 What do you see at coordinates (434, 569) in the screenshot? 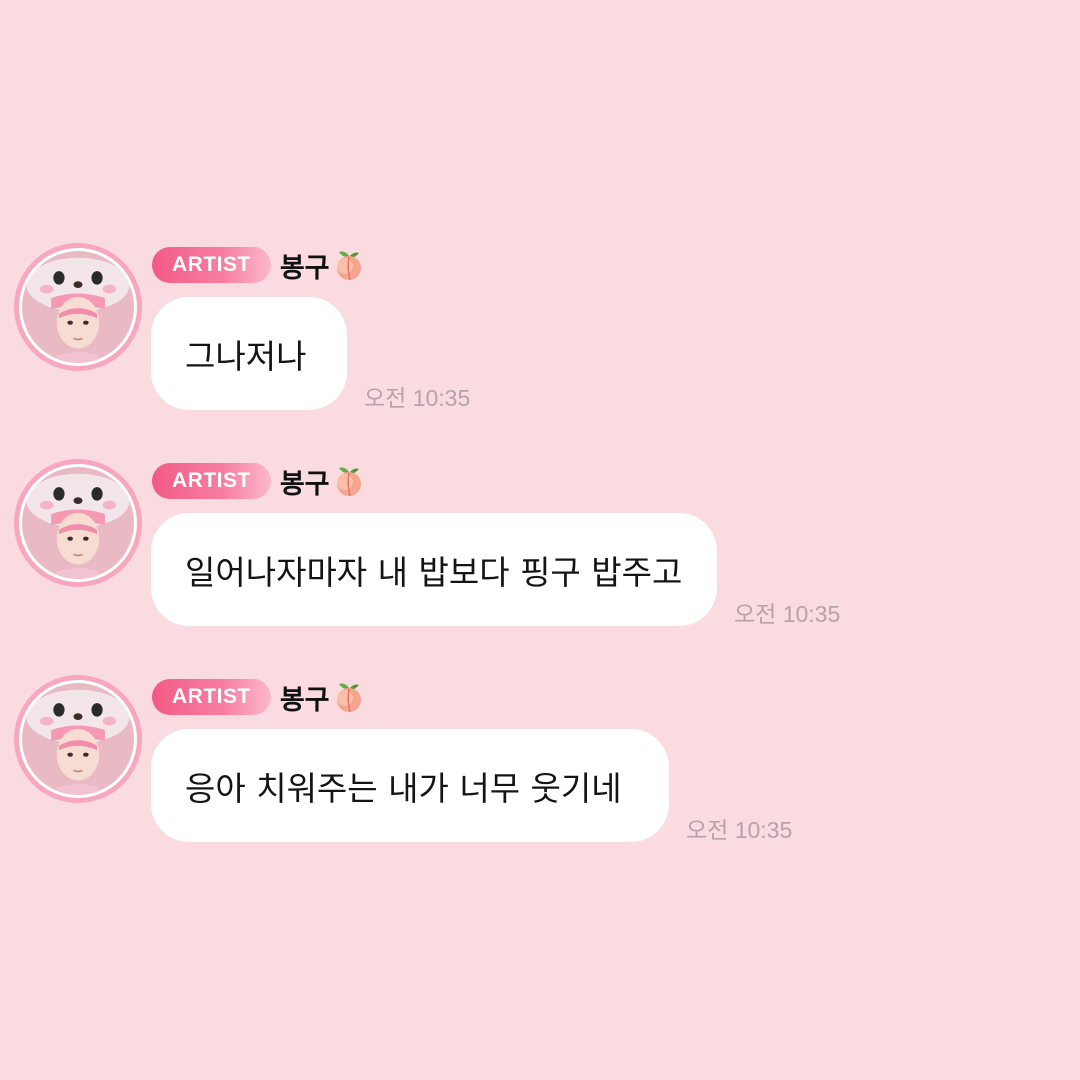
I see `message-bubble: 일어나자마자 내 밥보다 핑구 밥주고` at bounding box center [434, 569].